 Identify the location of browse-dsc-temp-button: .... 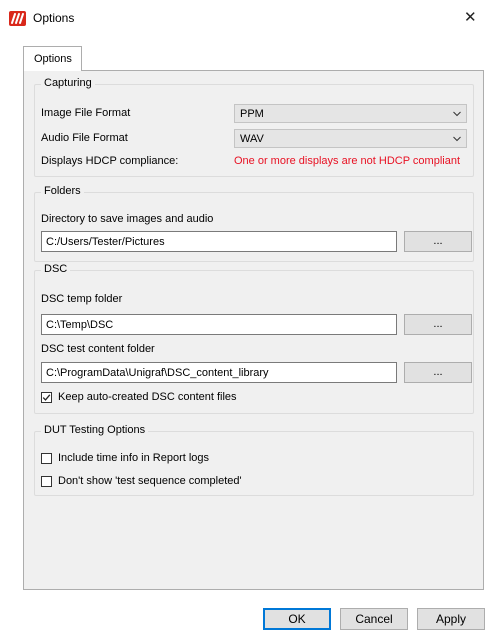
(438, 324).